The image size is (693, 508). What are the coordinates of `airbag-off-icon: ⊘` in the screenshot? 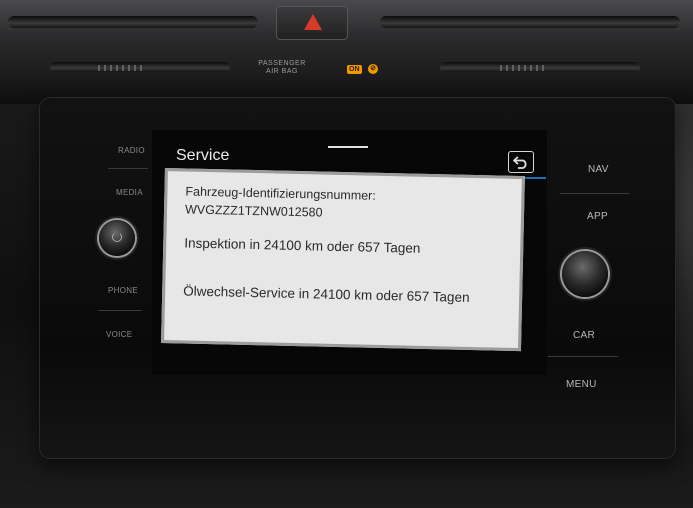 It's located at (373, 69).